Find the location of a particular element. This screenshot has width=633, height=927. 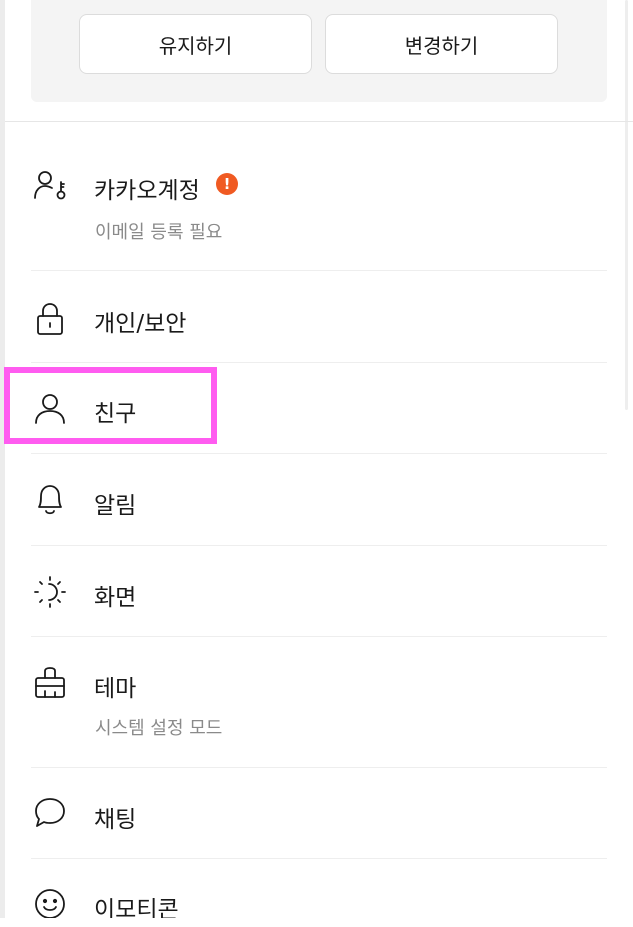

change-button: 변경하기 is located at coordinates (441, 44).